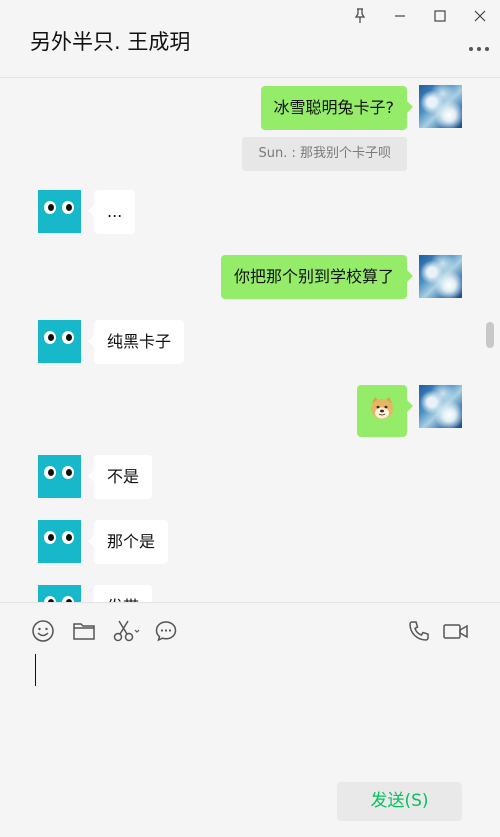 The height and width of the screenshot is (837, 500). Describe the element at coordinates (128, 542) in the screenshot. I see `message-bubble-incoming: 那个是` at that location.